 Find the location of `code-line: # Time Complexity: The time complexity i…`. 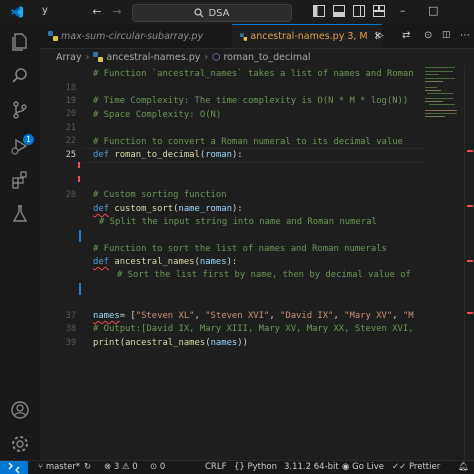

code-line: # Time Complexity: The time complexity i… is located at coordinates (251, 101).